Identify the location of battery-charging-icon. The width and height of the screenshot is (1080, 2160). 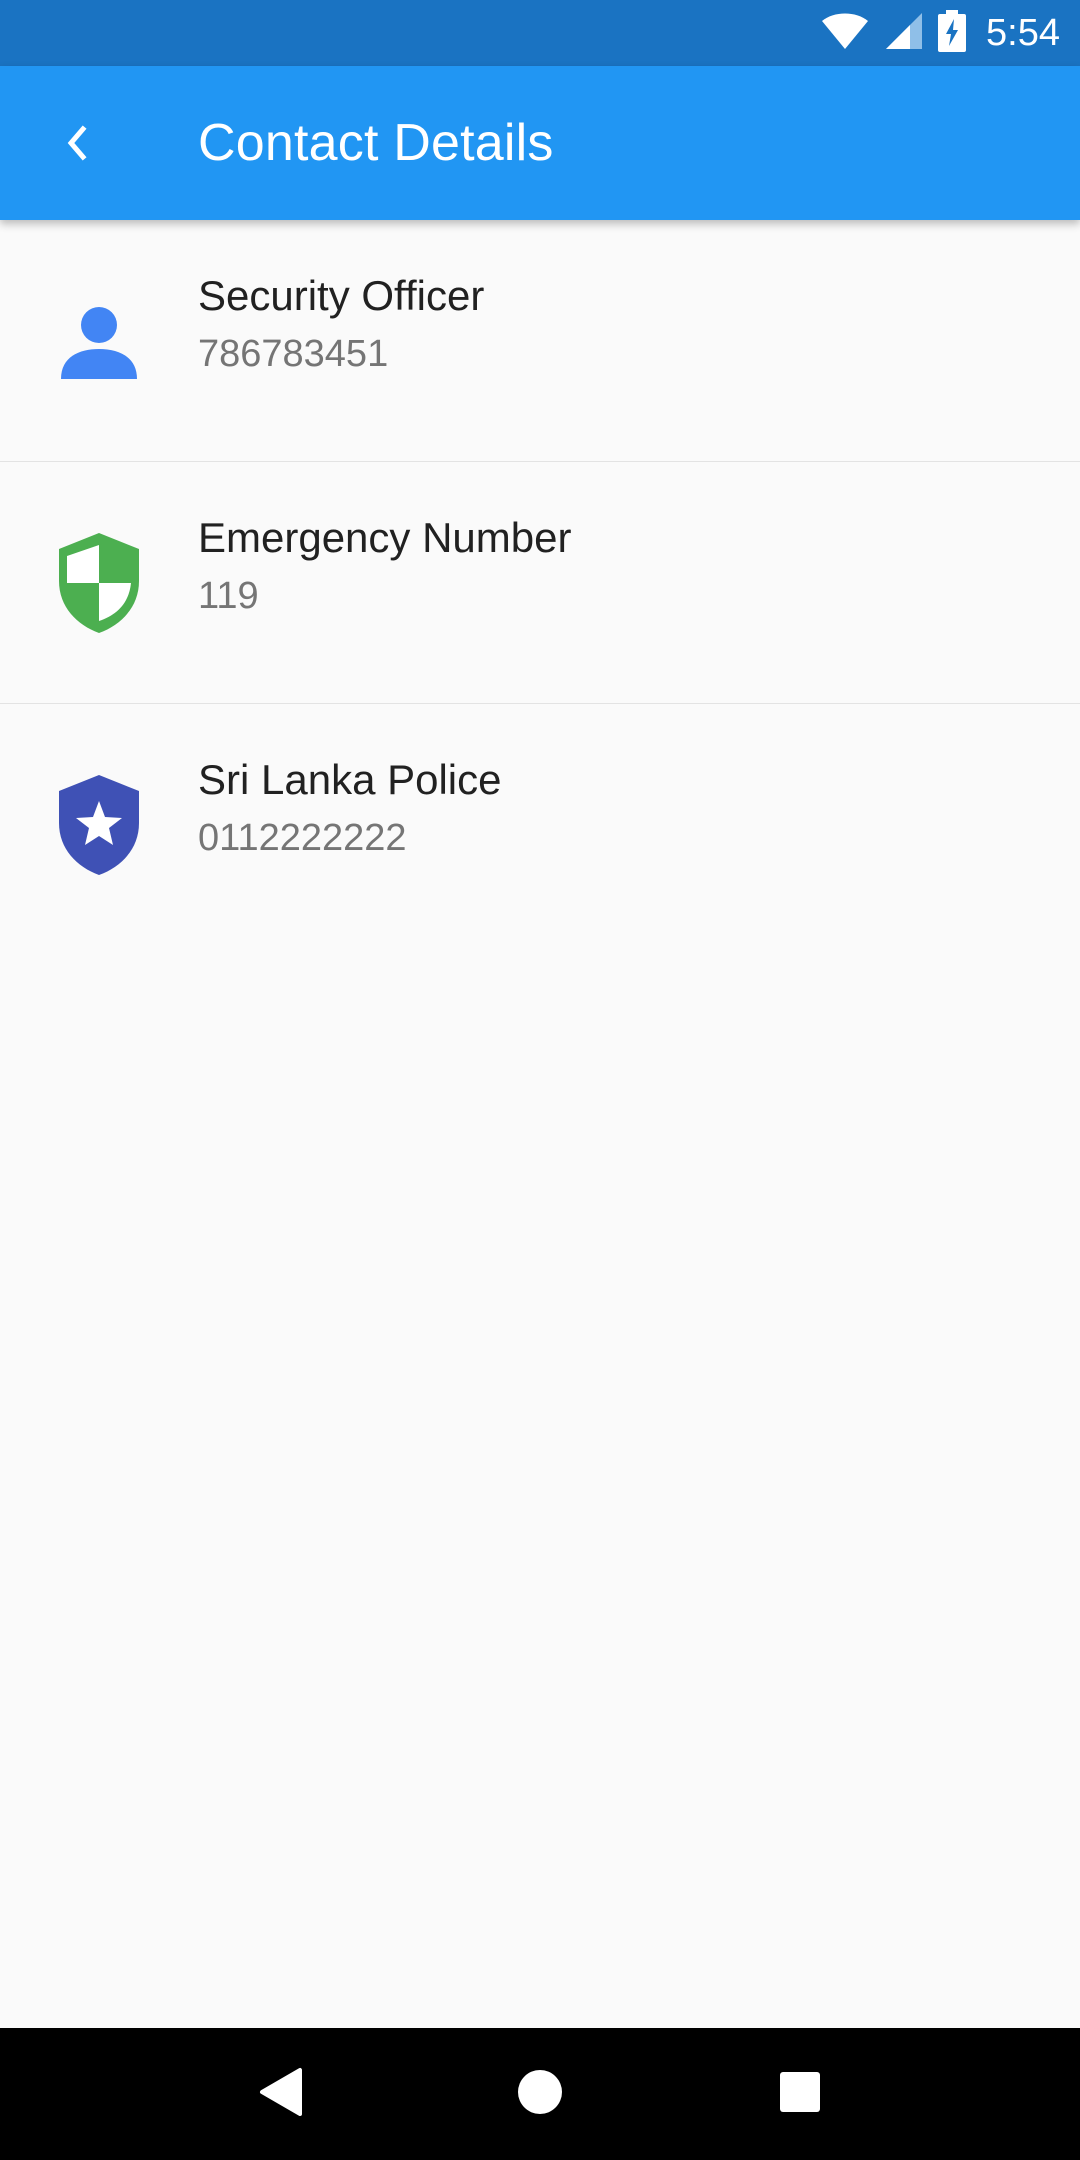
(952, 33).